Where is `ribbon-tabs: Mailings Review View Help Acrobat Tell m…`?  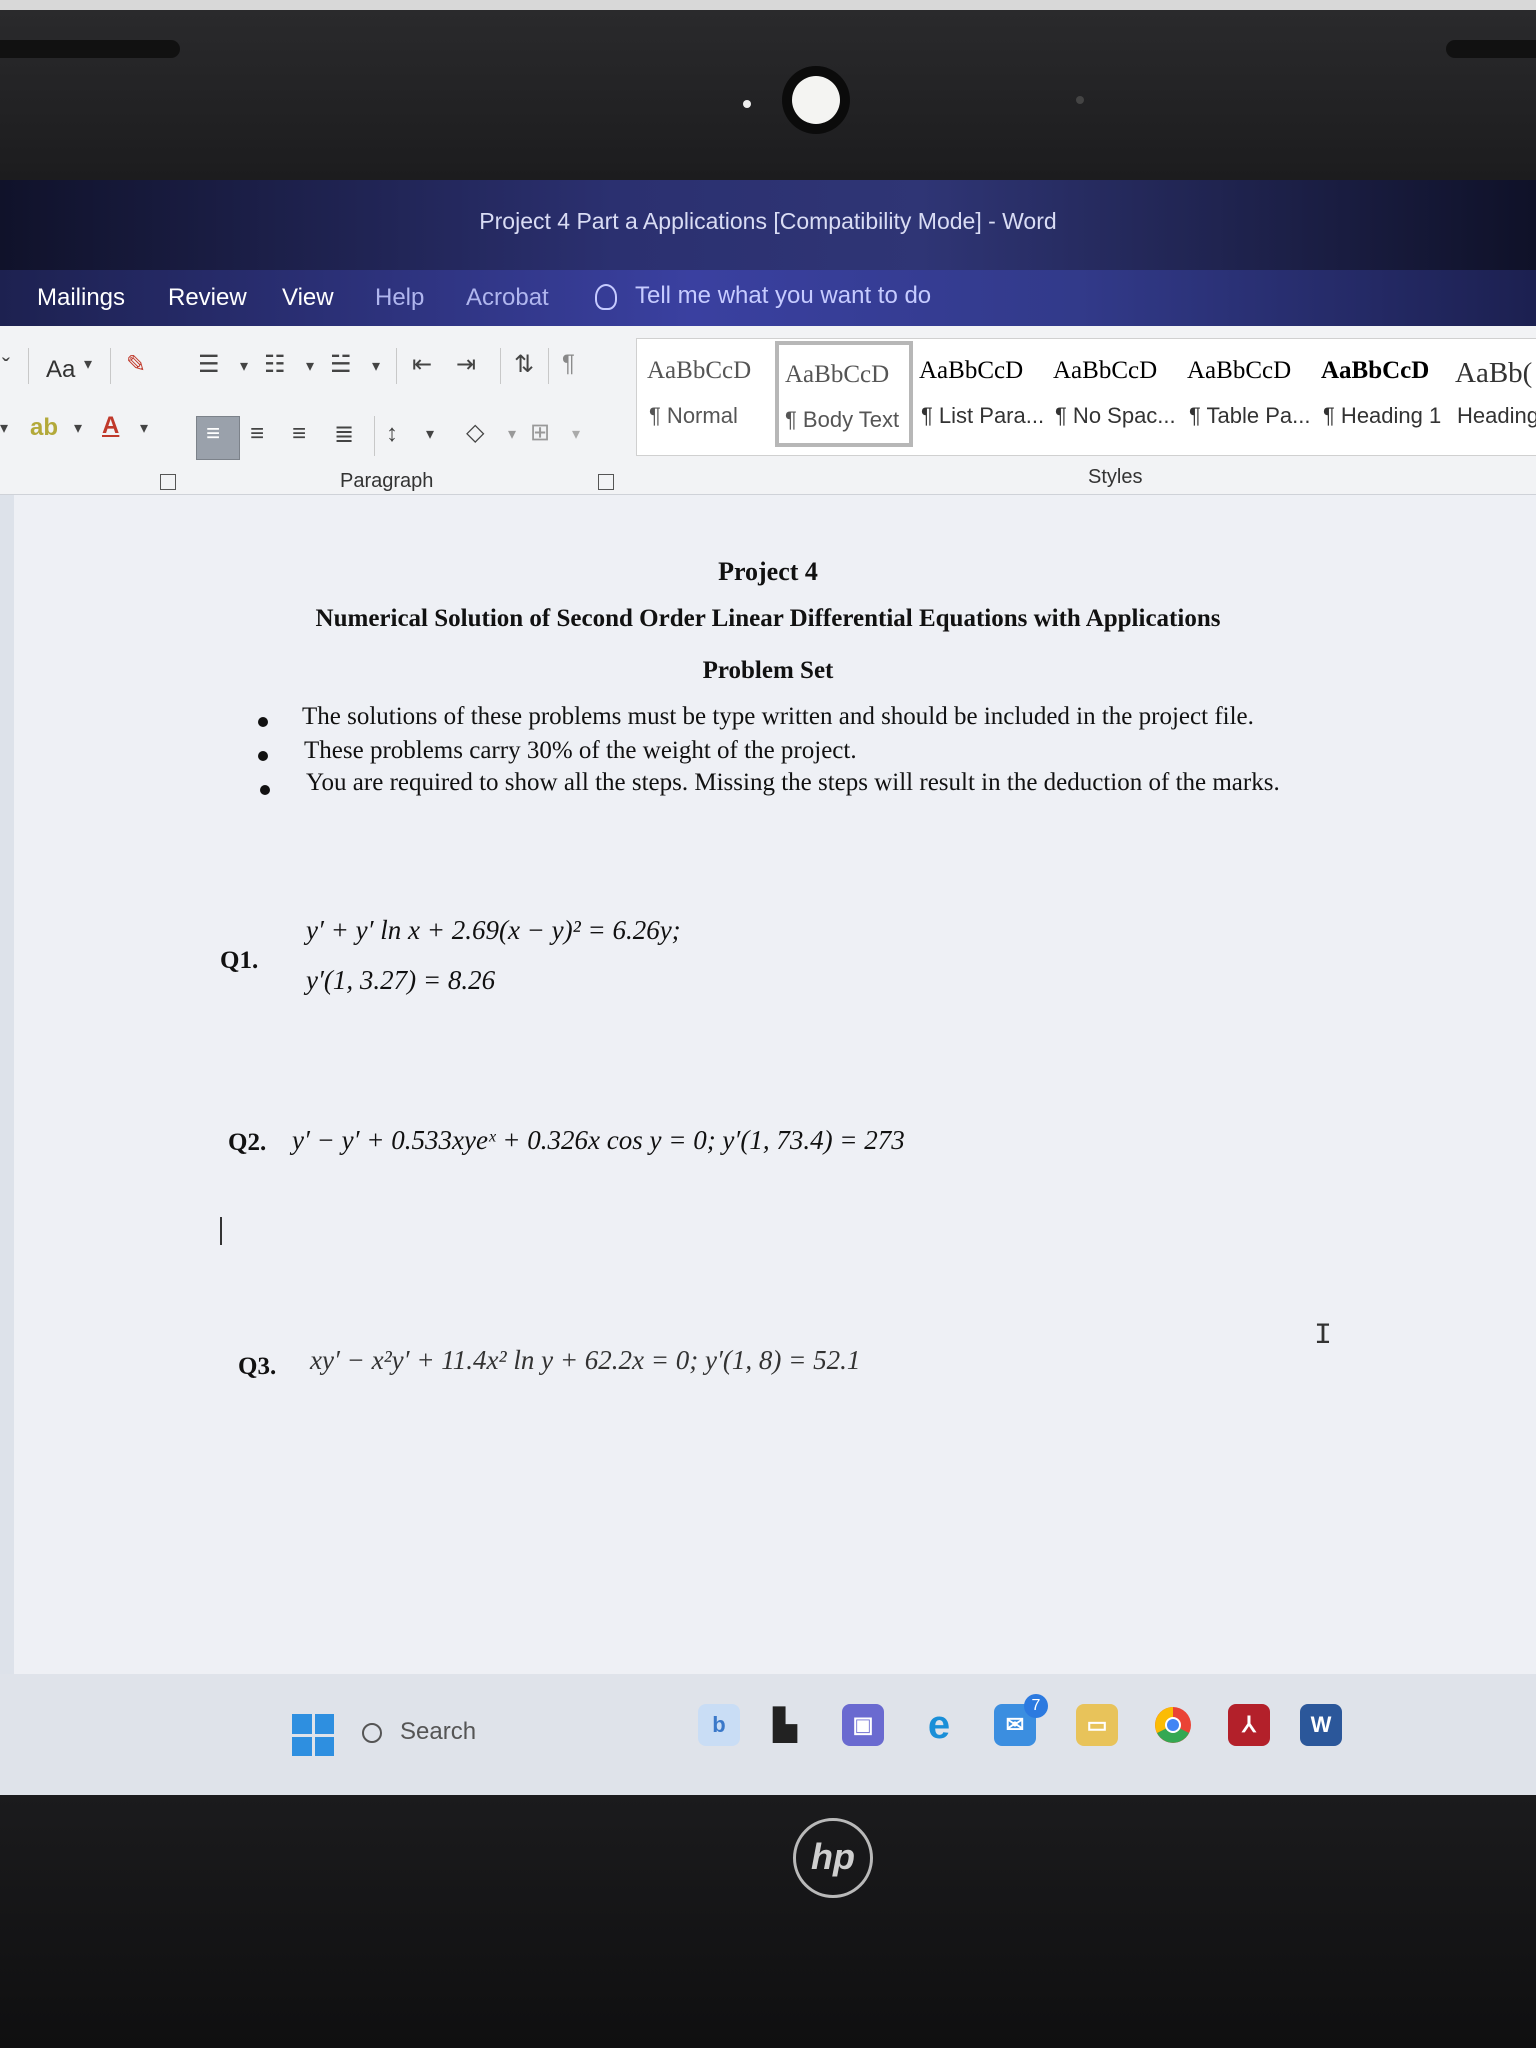
ribbon-tabs: Mailings Review View Help Acrobat Tell m… is located at coordinates (768, 298).